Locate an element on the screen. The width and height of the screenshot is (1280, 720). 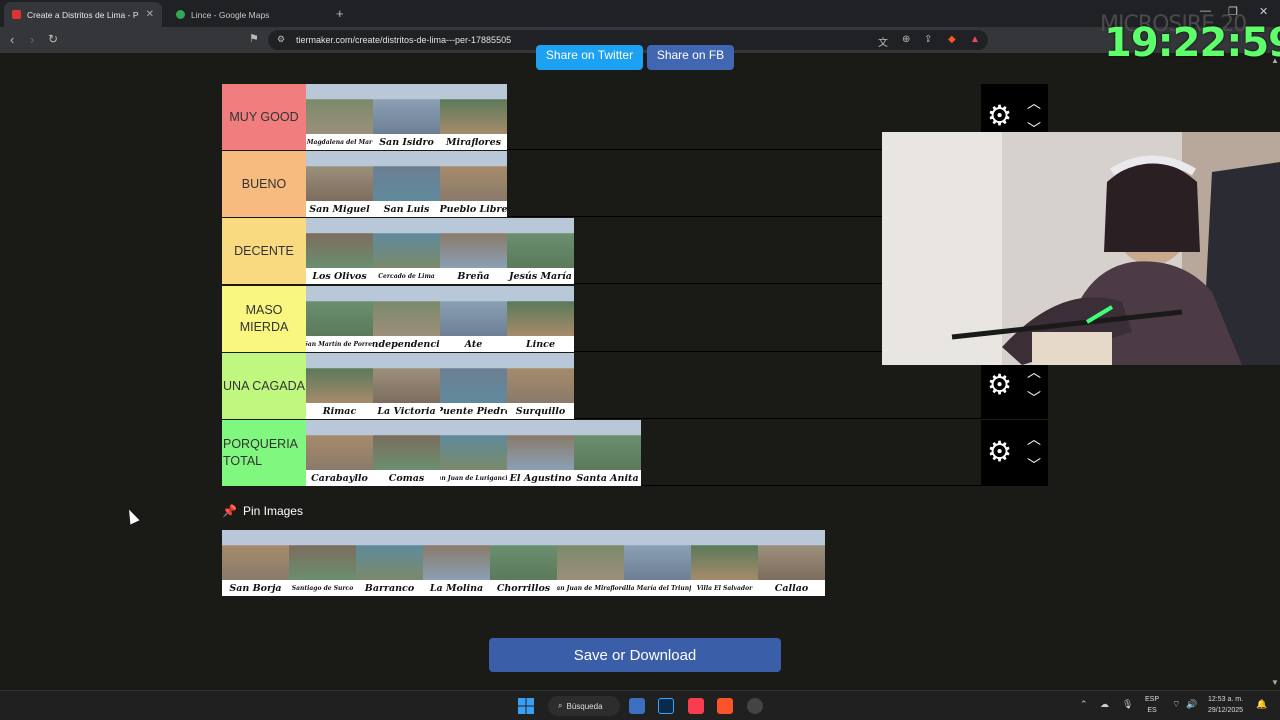
tier-label: MASO MIERDA is located at coordinates (264, 319).